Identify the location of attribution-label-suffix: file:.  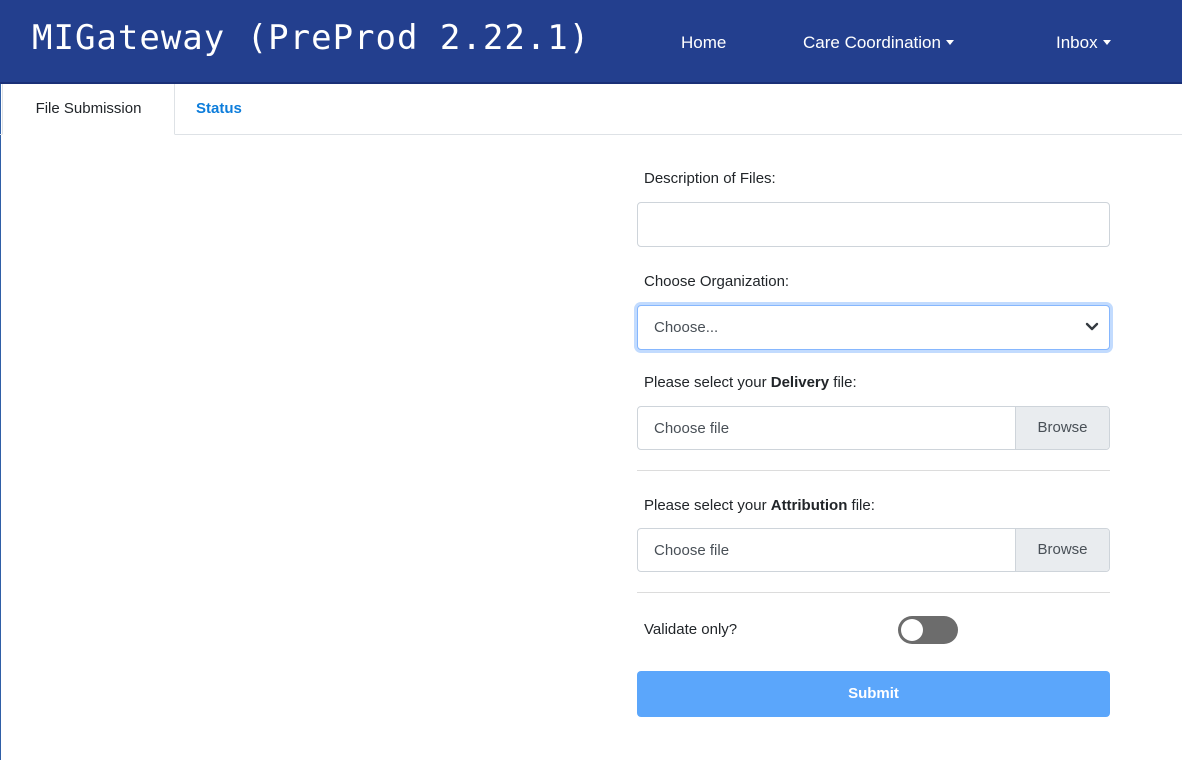
(861, 505).